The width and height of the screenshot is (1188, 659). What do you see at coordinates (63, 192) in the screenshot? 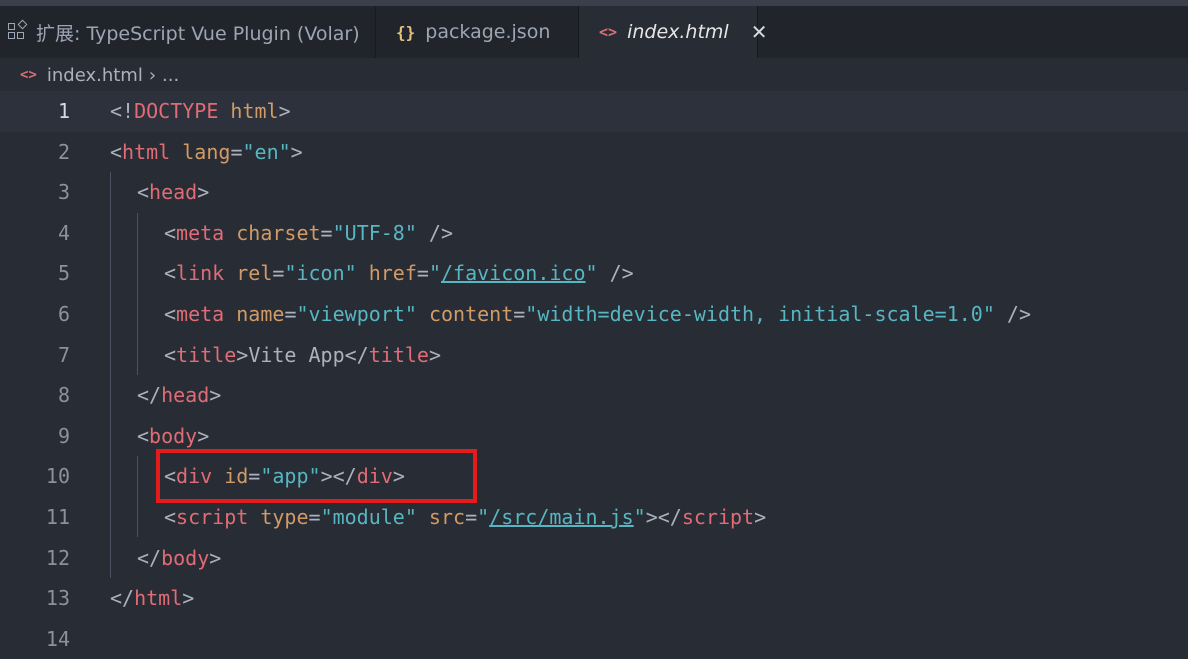
I see `line-number: 3` at bounding box center [63, 192].